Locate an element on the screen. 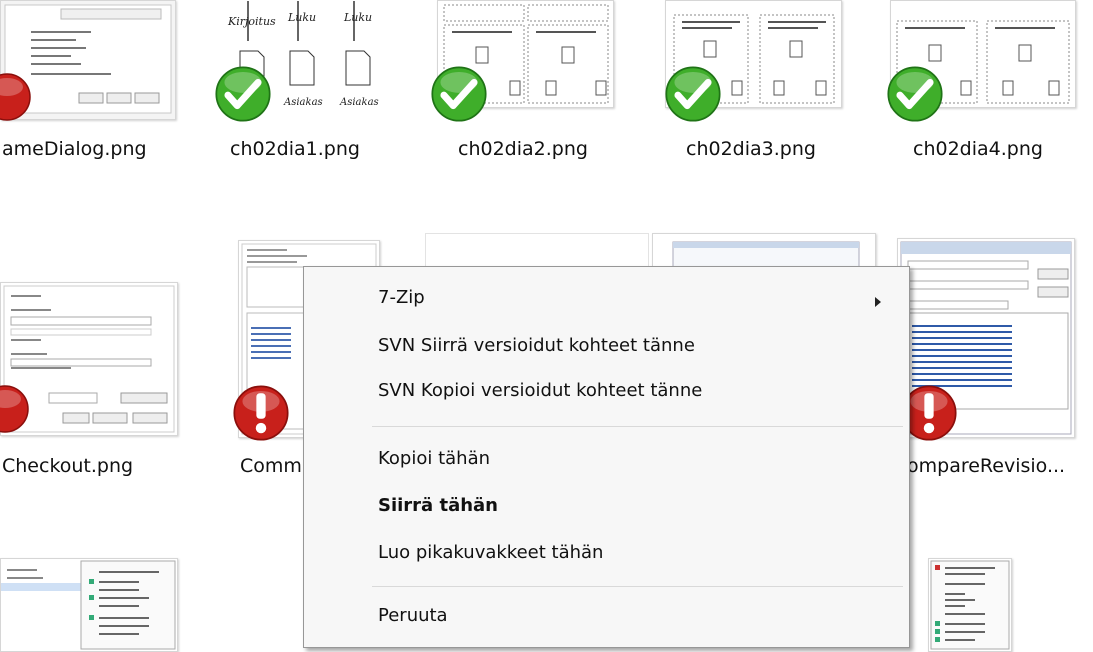  menu-item-create-shortcuts: Luo pikakuvakkeet tähän is located at coordinates (490, 552).